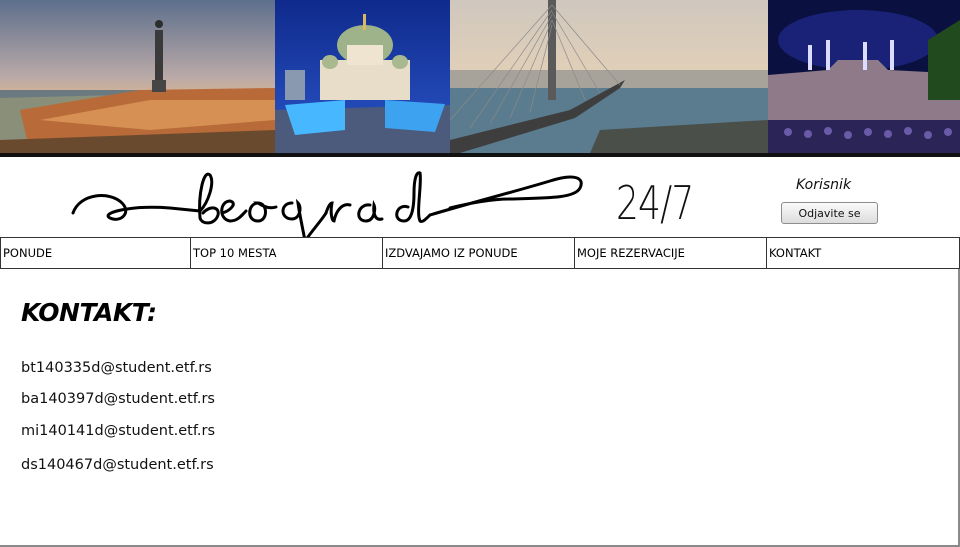  I want to click on main-content: KONTAKT:, so click(89, 312).